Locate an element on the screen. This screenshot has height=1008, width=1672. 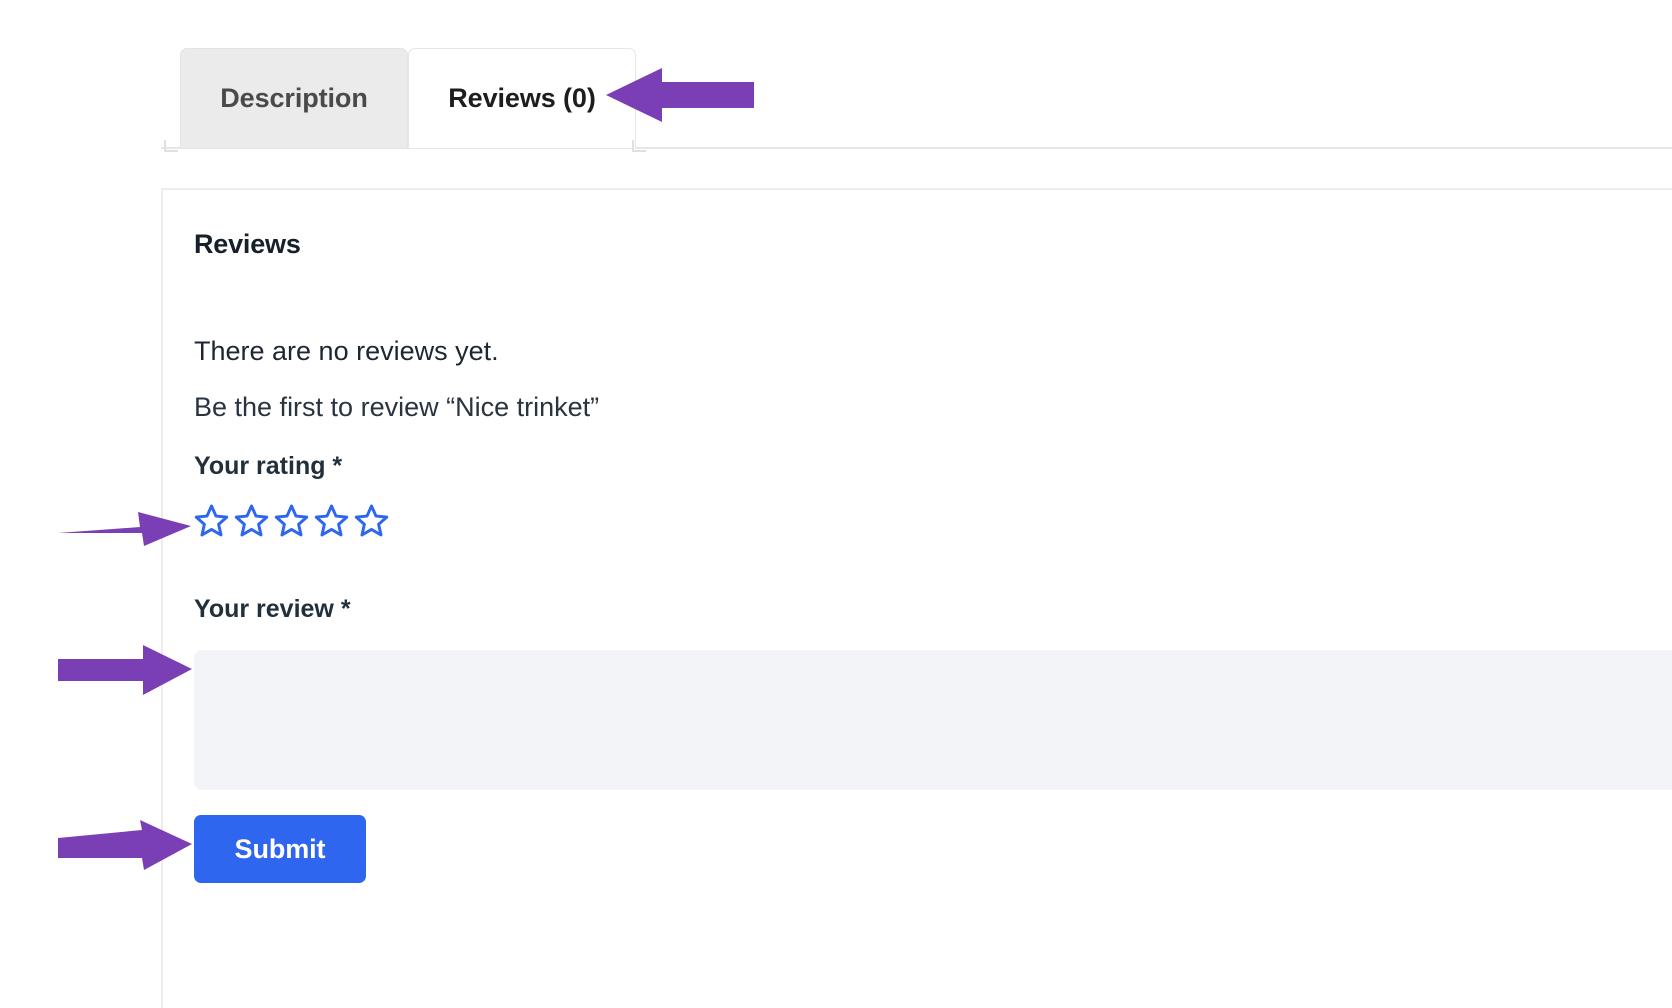
your-rating-label: Your rating * is located at coordinates (268, 466).